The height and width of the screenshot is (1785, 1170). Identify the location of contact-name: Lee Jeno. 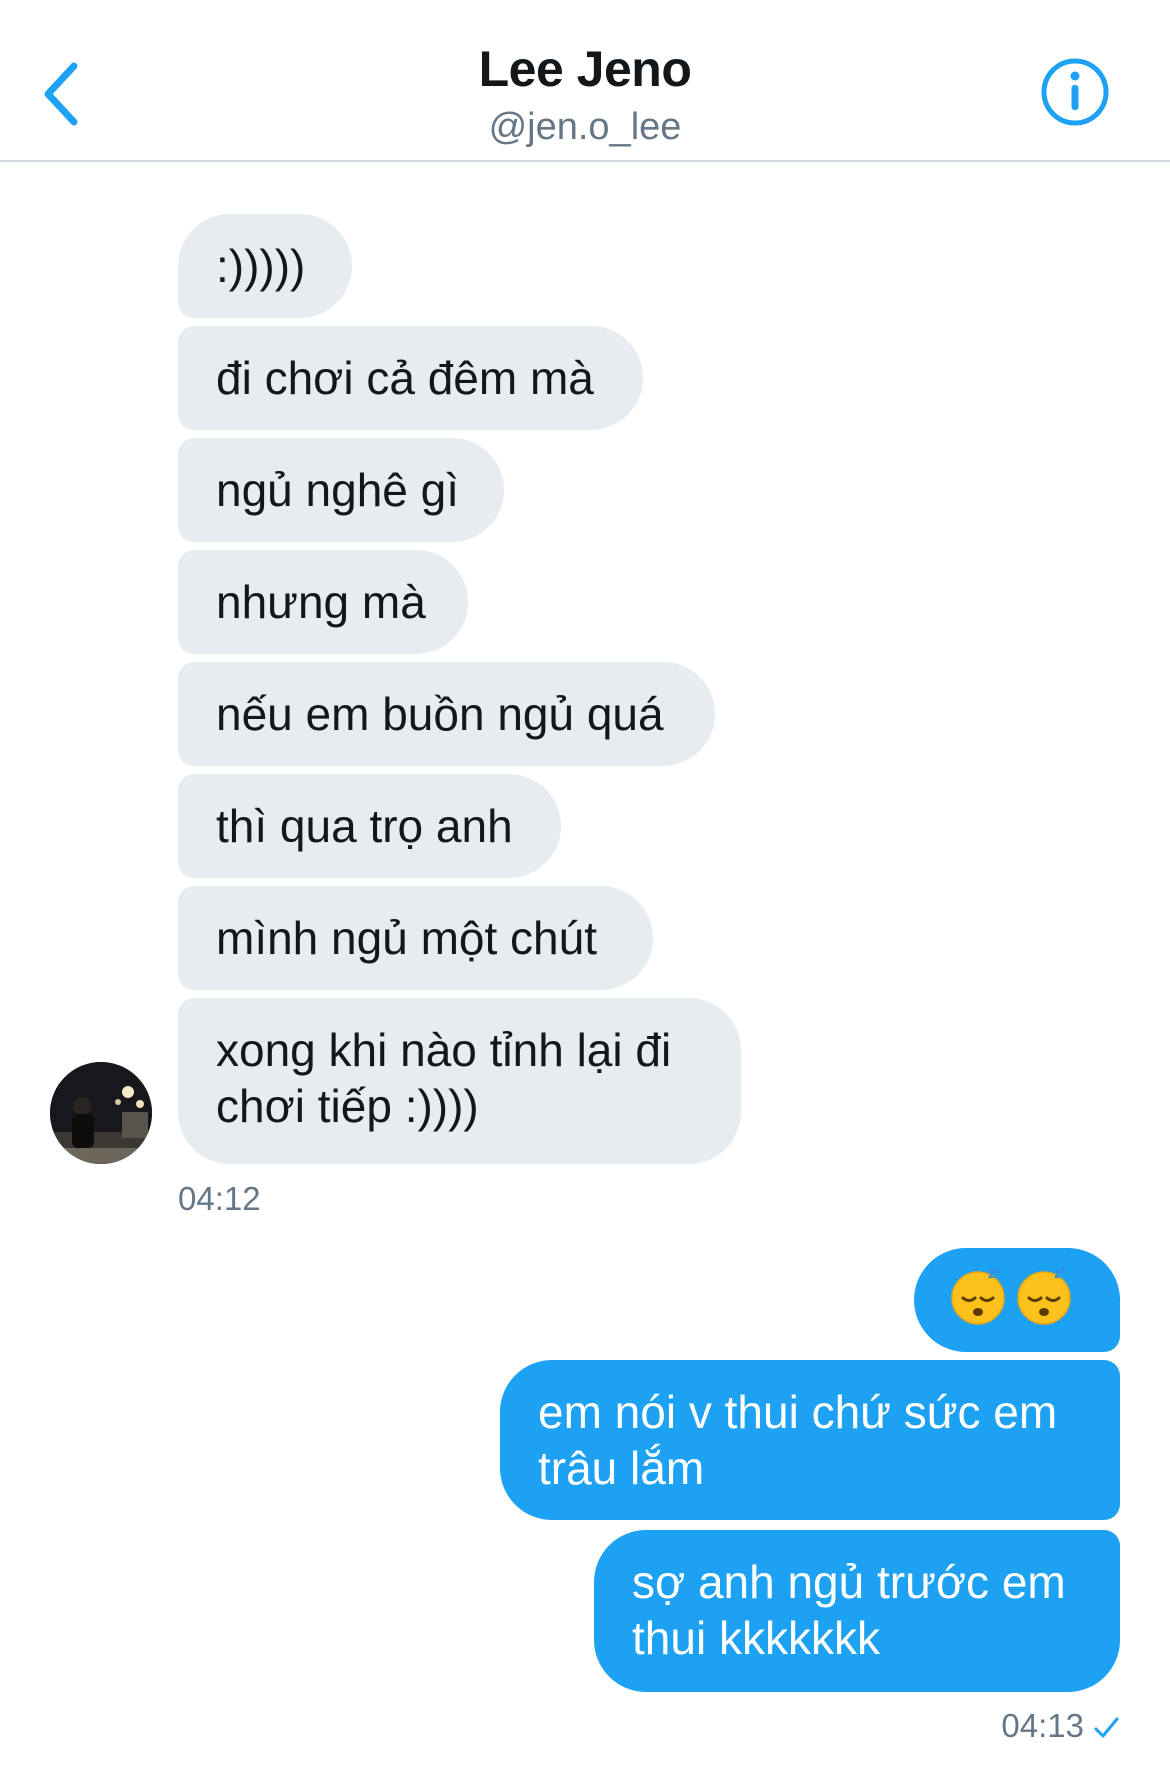
(585, 69).